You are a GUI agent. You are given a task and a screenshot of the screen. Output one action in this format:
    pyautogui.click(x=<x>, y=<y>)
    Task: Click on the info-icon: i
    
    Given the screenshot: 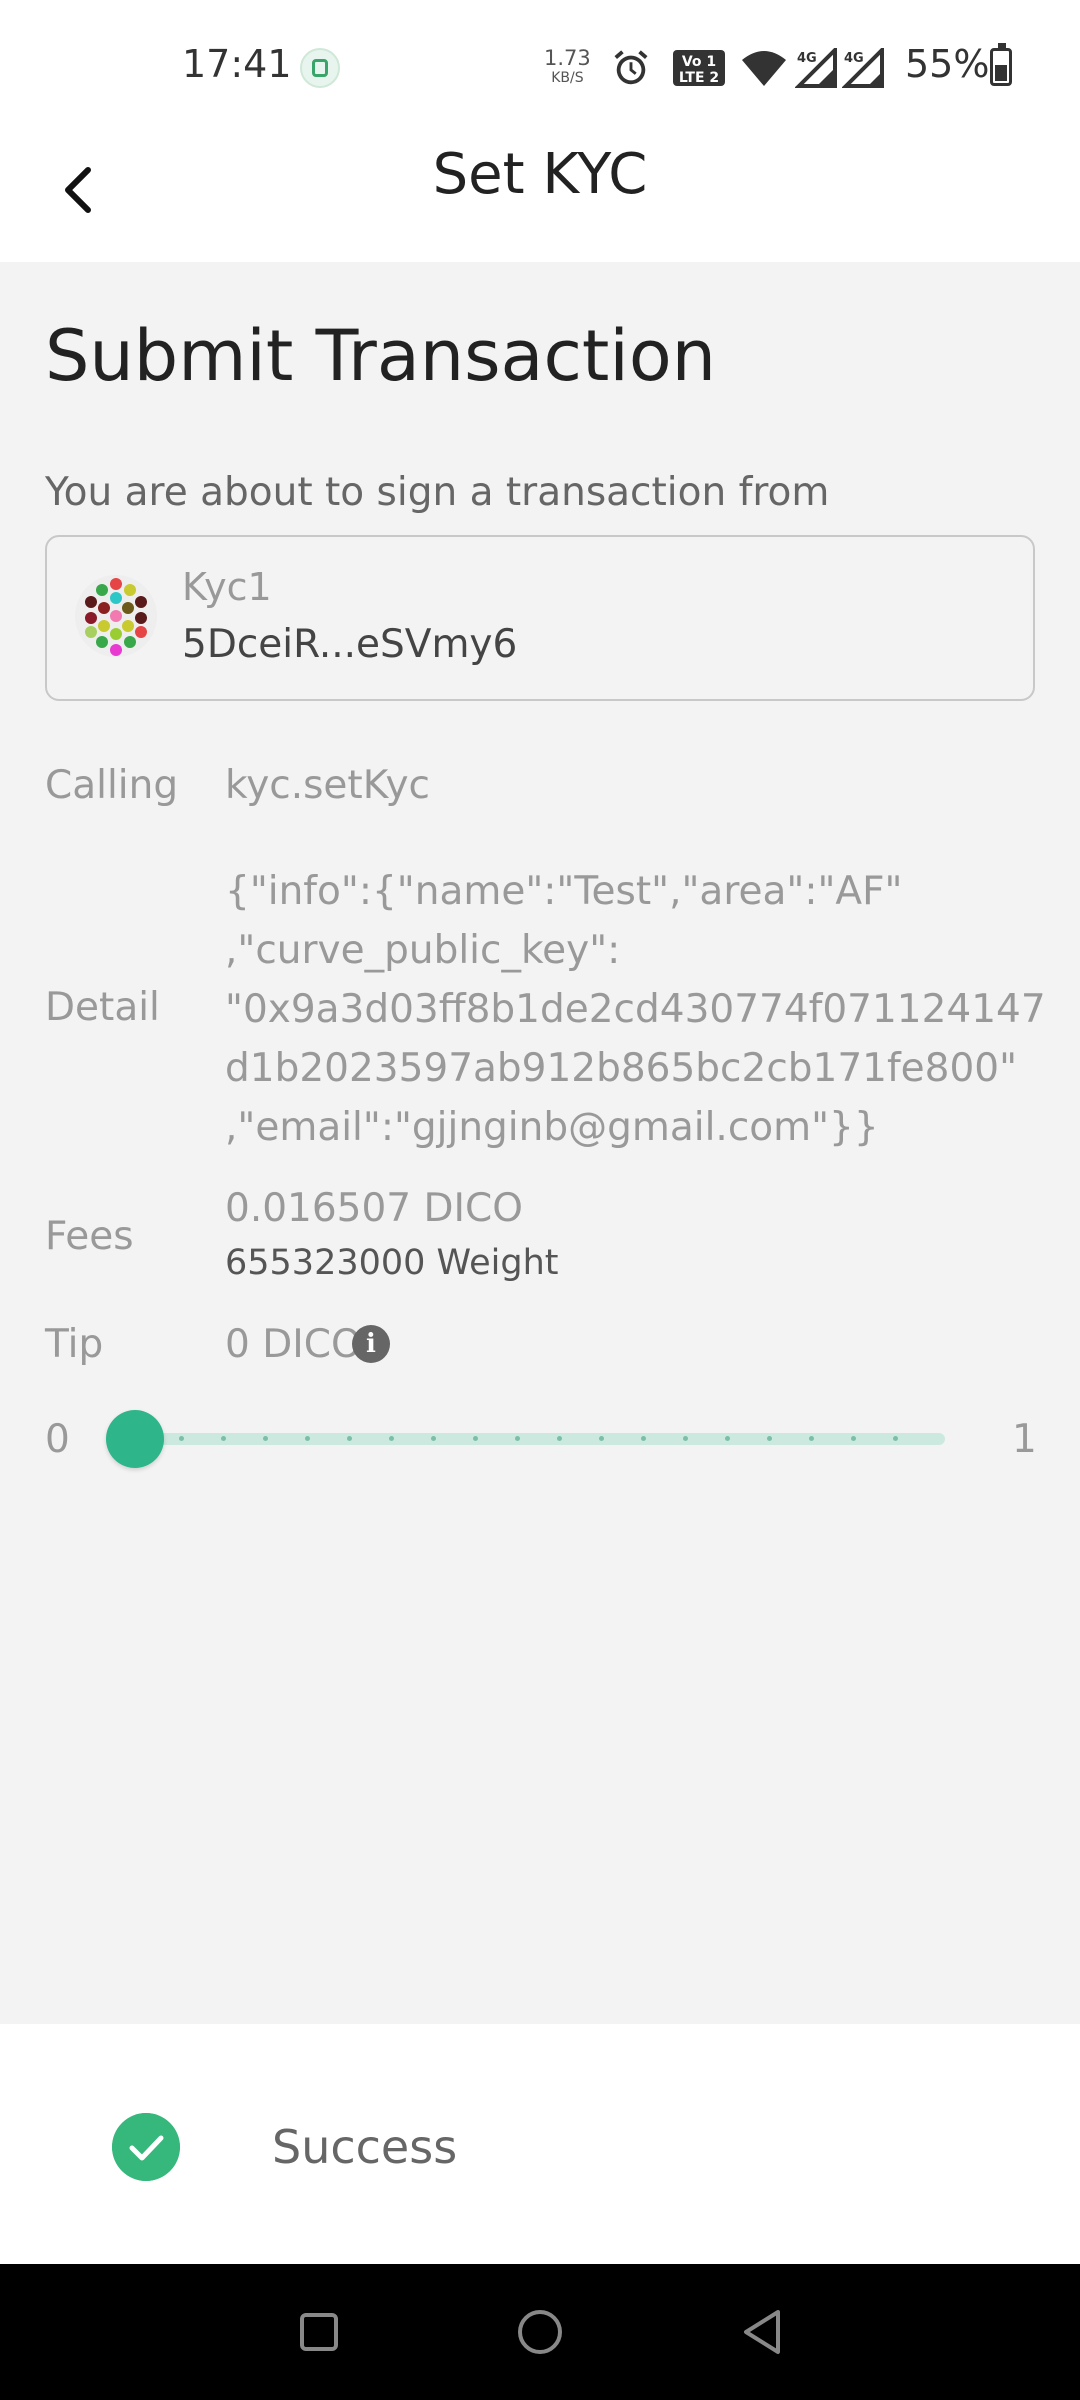 What is the action you would take?
    pyautogui.click(x=371, y=1344)
    